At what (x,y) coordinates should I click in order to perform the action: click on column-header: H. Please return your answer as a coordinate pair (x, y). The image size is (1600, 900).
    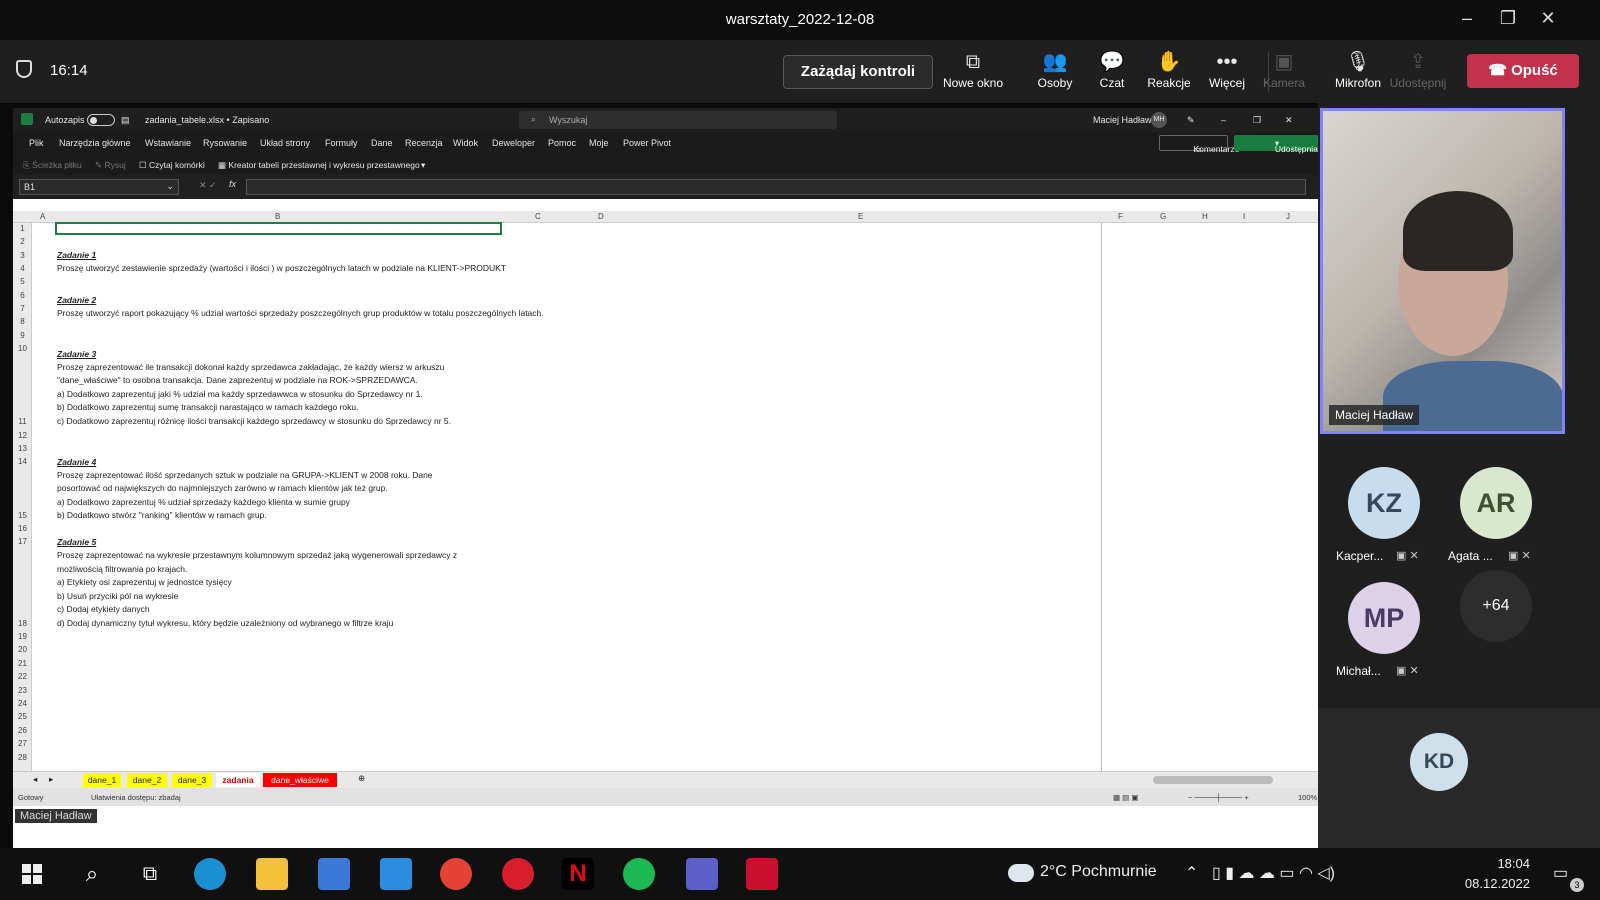
    Looking at the image, I should click on (1205, 216).